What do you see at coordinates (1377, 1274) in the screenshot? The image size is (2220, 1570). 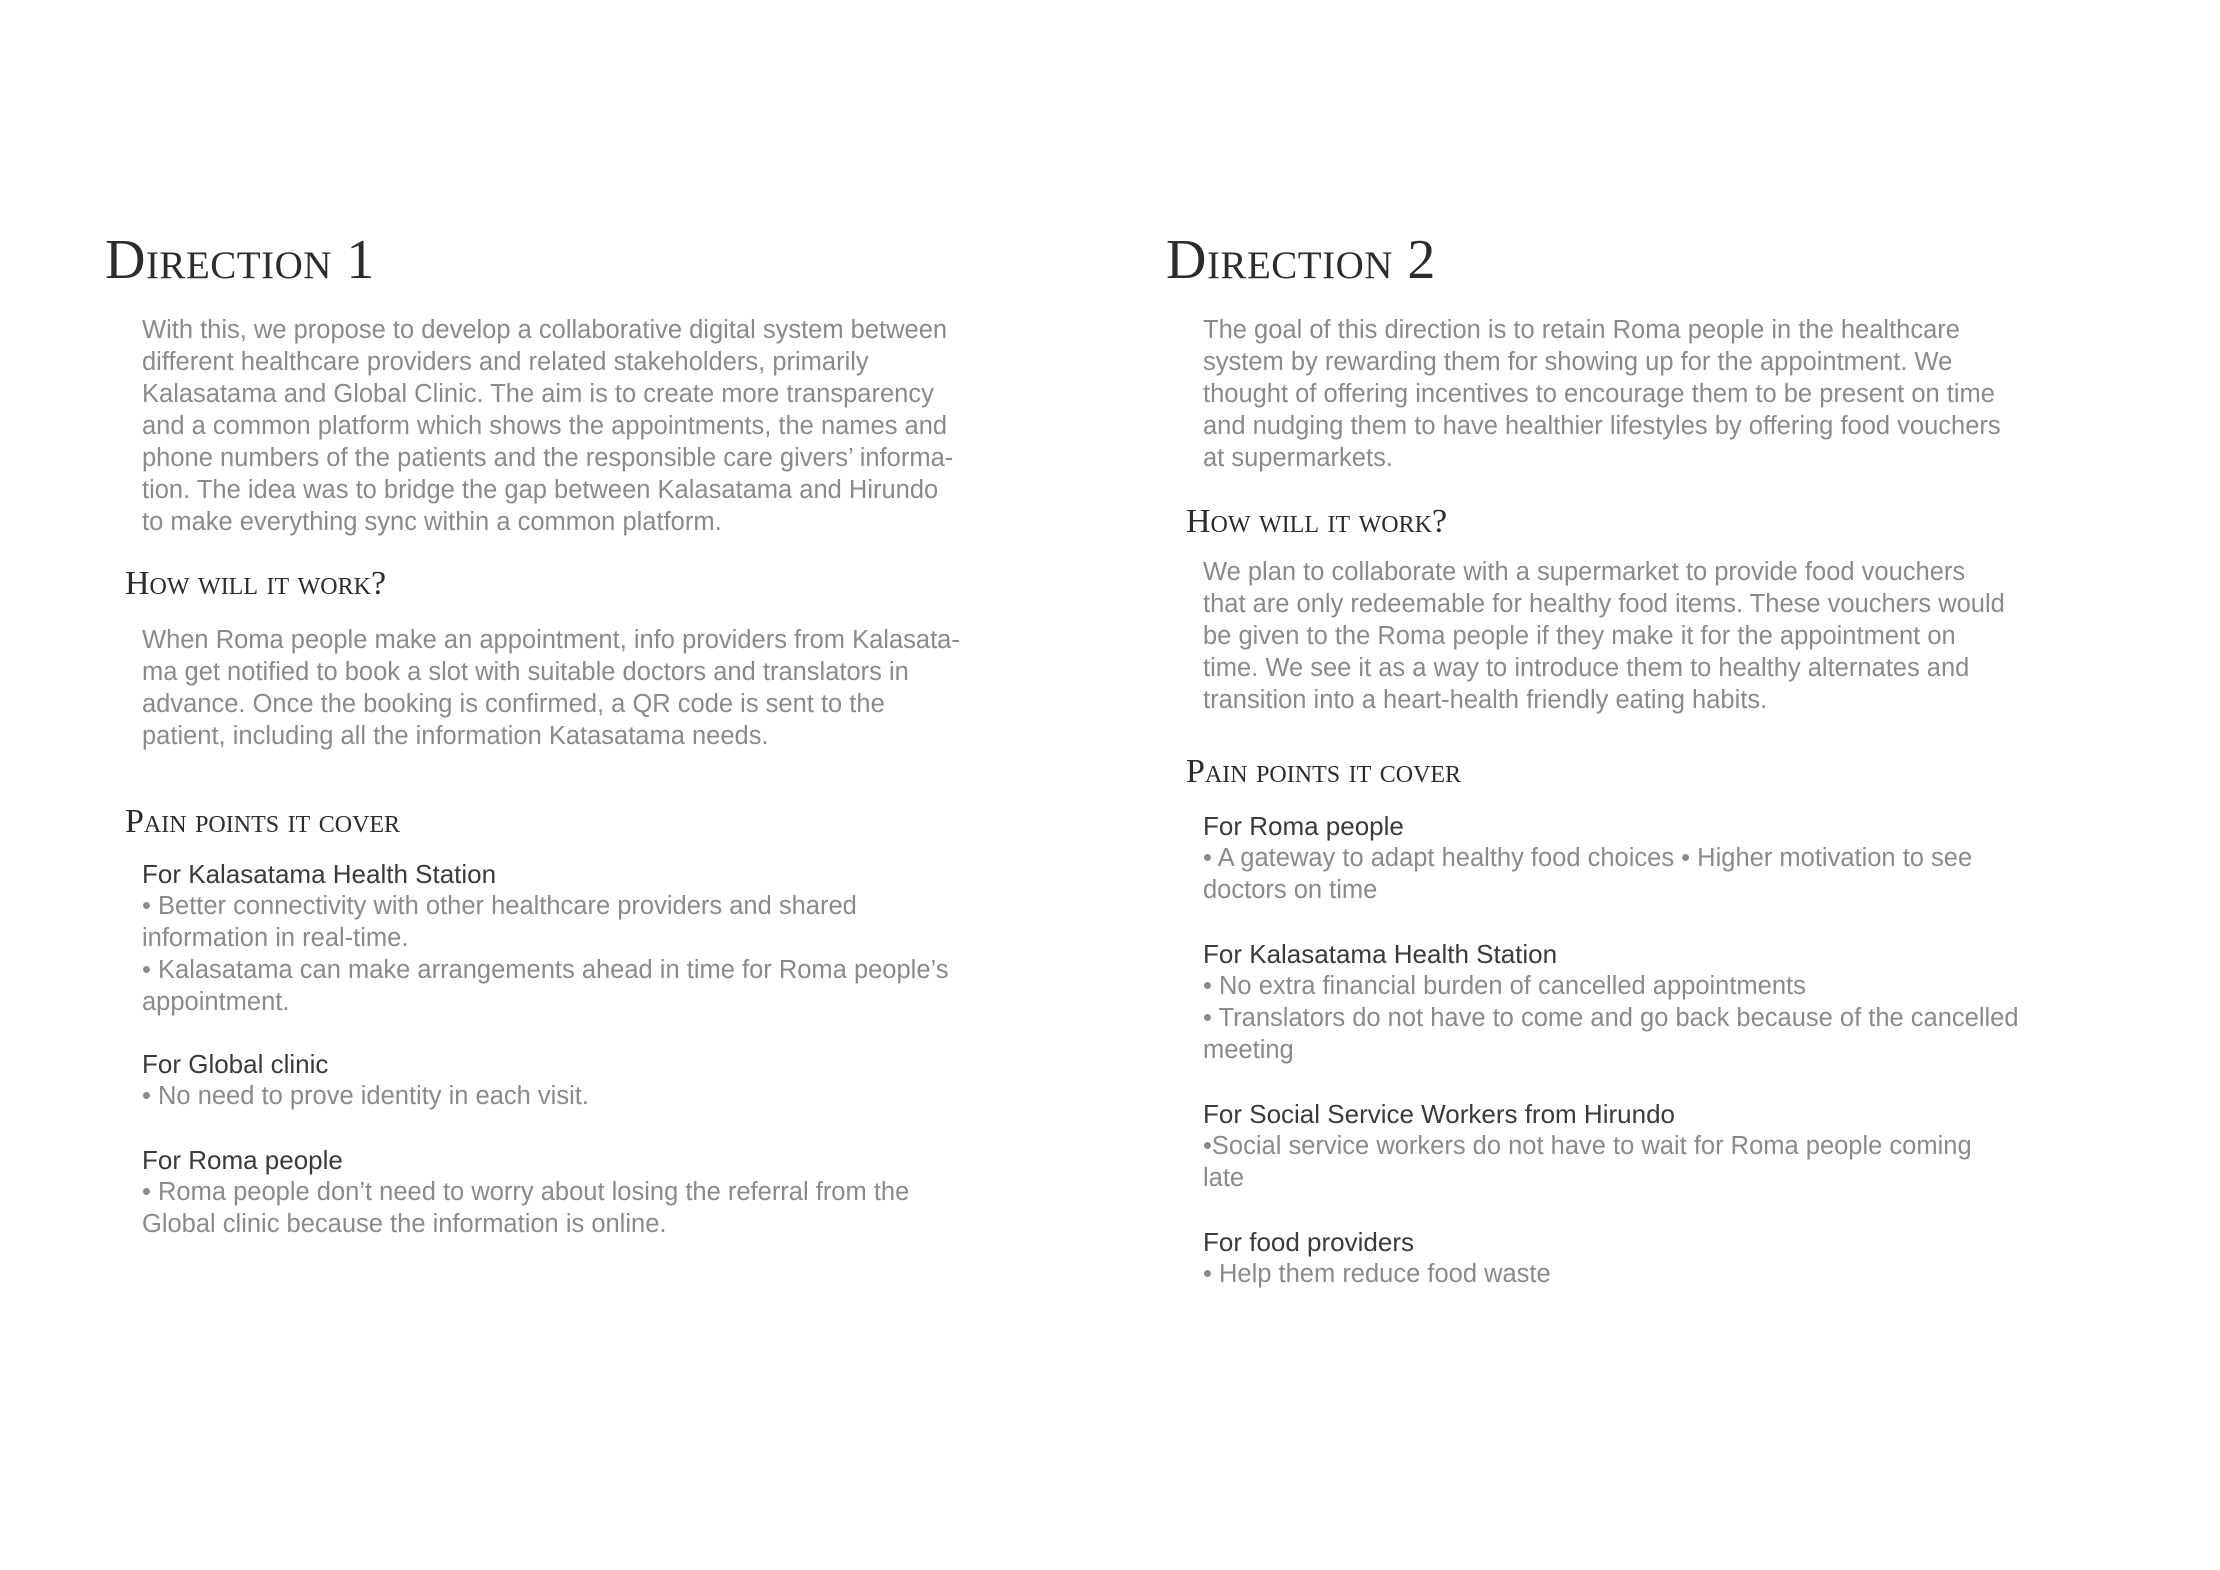 I see `pain-point-item: • Help them reduce food waste` at bounding box center [1377, 1274].